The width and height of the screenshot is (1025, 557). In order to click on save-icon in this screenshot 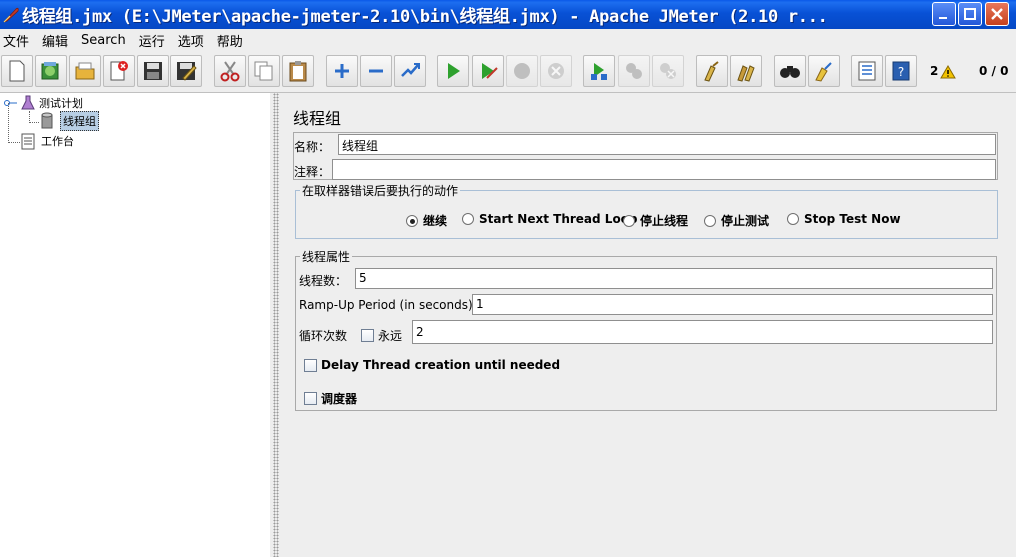, I will do `click(153, 71)`.